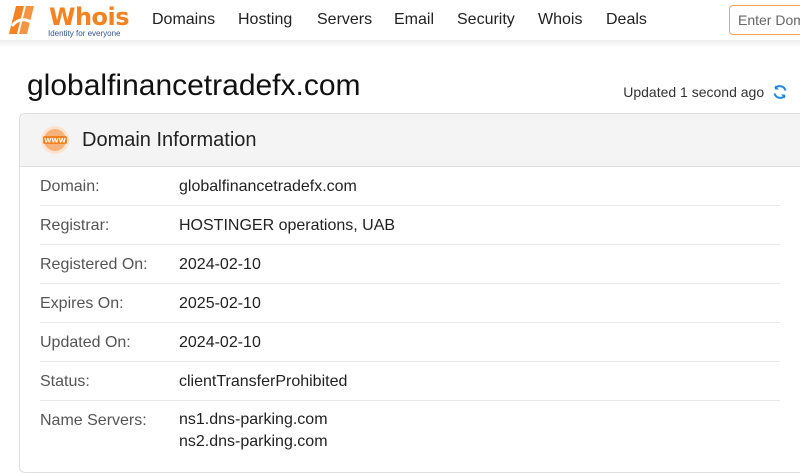  Describe the element at coordinates (253, 431) in the screenshot. I see `name-servers-value: ns1.dns-parking.com ns2.dns-parking.com` at that location.